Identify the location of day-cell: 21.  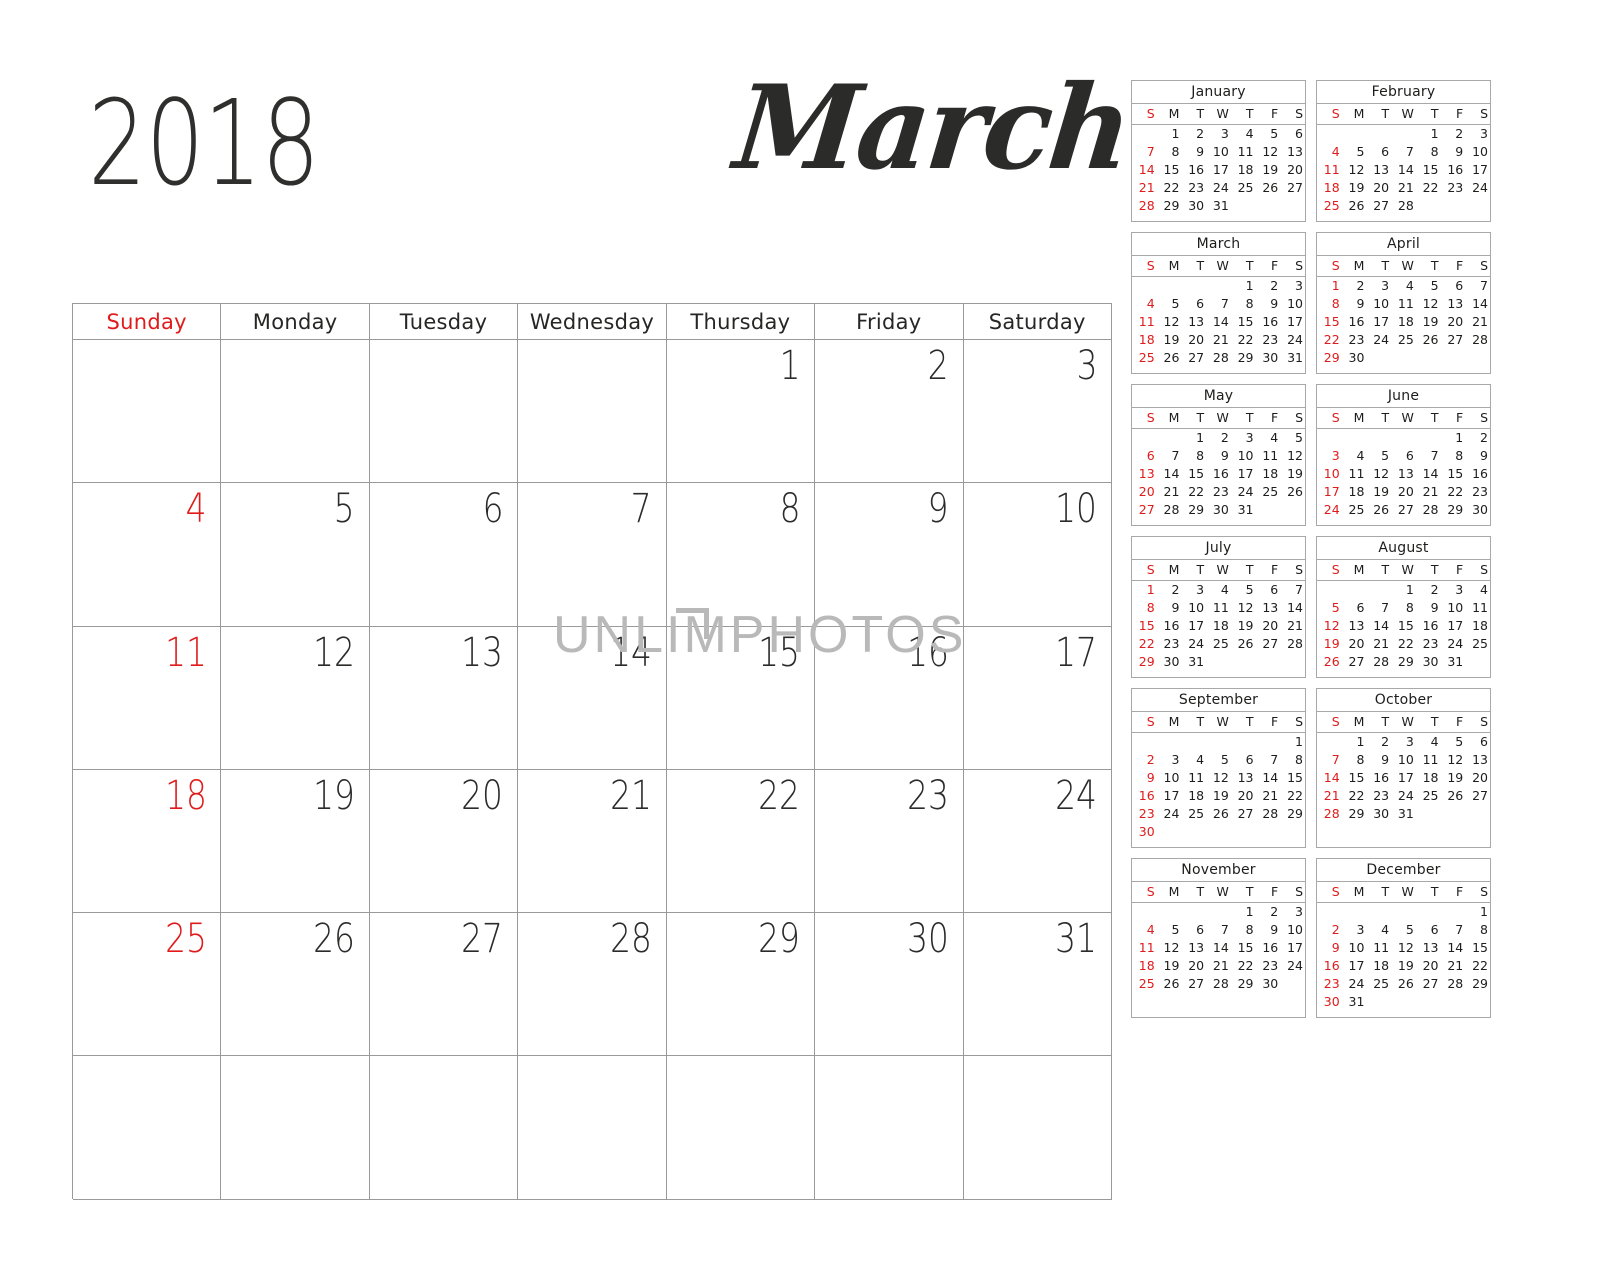
(592, 841).